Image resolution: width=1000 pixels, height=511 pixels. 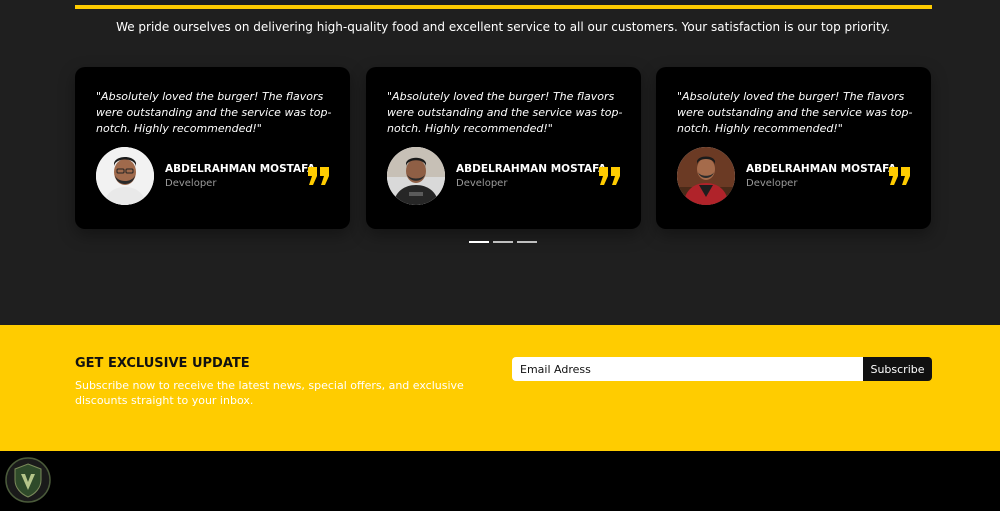 I want to click on carousel-pagination, so click(x=504, y=243).